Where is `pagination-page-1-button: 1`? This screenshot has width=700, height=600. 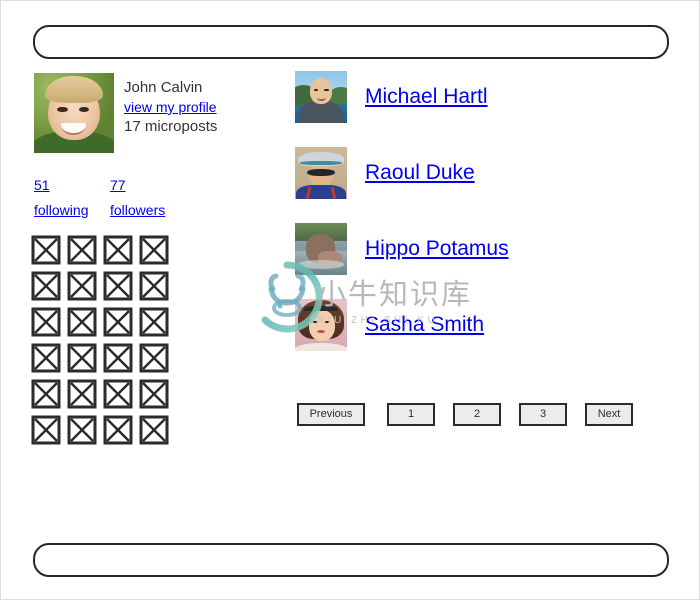
pagination-page-1-button: 1 is located at coordinates (411, 414).